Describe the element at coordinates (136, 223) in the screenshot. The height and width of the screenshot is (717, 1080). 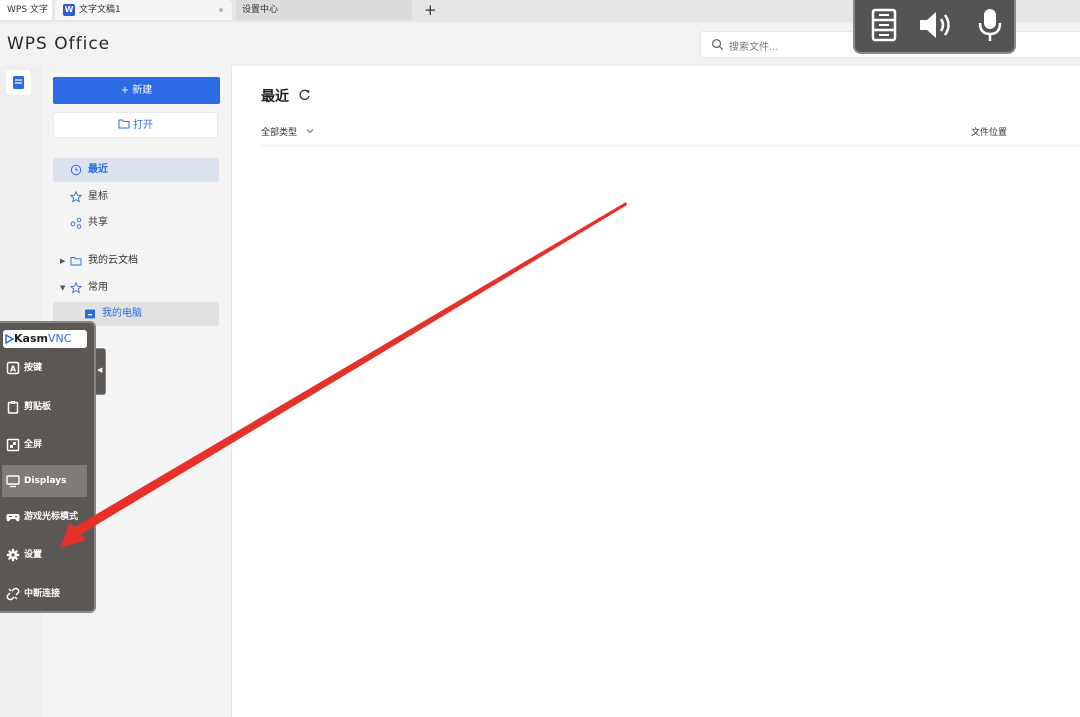
I see `sidebar-item-shared: 共享` at that location.